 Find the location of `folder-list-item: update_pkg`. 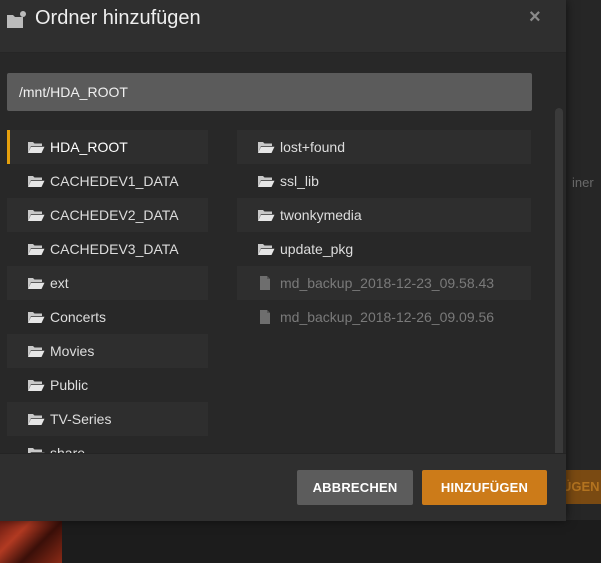

folder-list-item: update_pkg is located at coordinates (384, 249).